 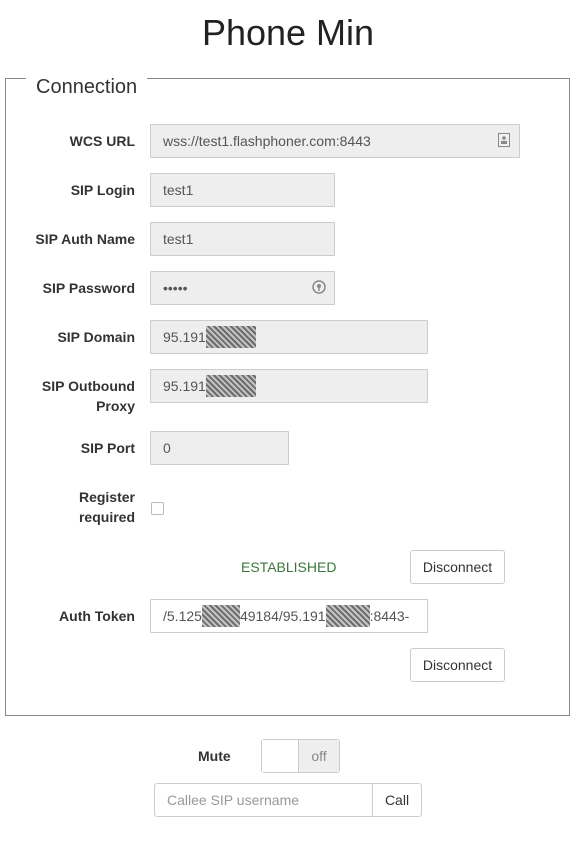 I want to click on sip-login-label: SIP Login, so click(x=102, y=190).